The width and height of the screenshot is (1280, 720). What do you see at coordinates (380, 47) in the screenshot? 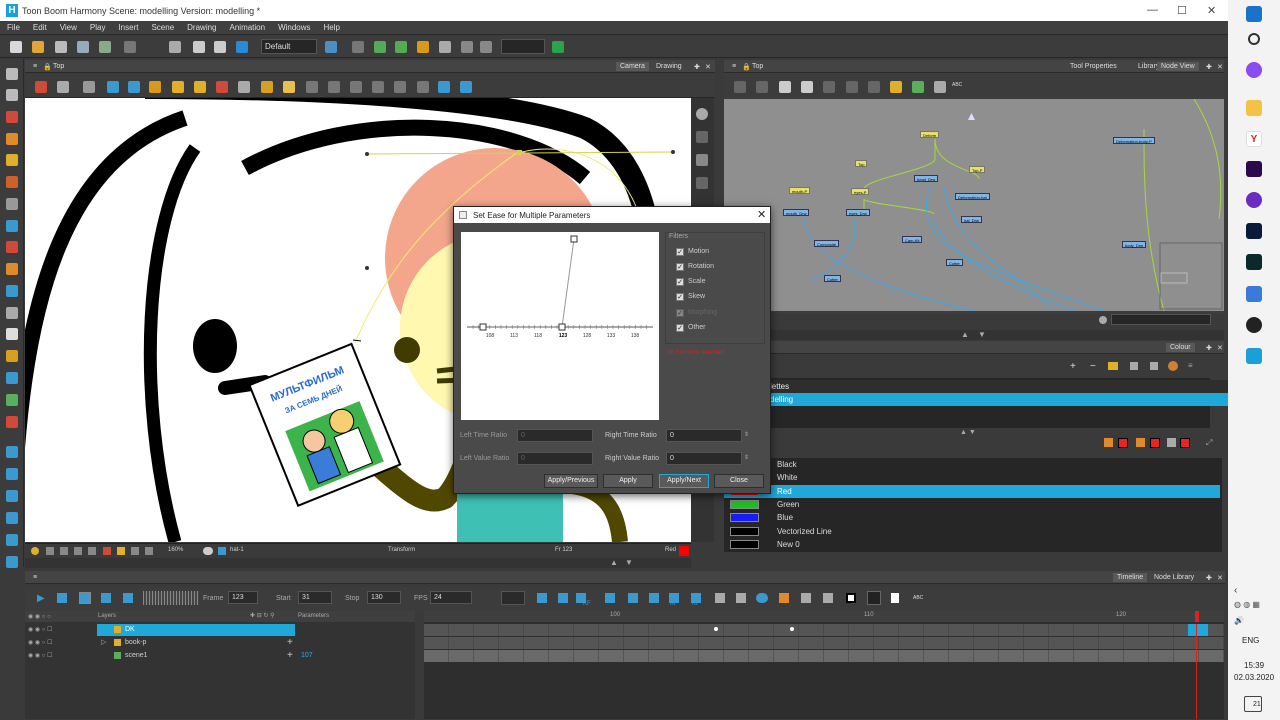
I see `rig-tool-icon` at bounding box center [380, 47].